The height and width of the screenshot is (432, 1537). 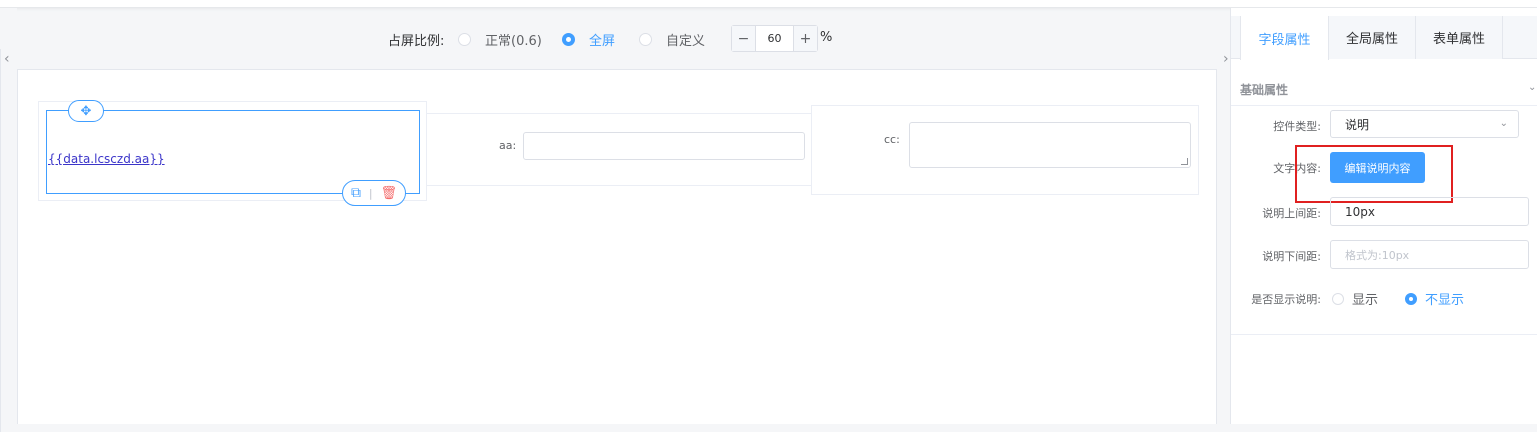 I want to click on field-aa-label: aa:, so click(x=508, y=145).